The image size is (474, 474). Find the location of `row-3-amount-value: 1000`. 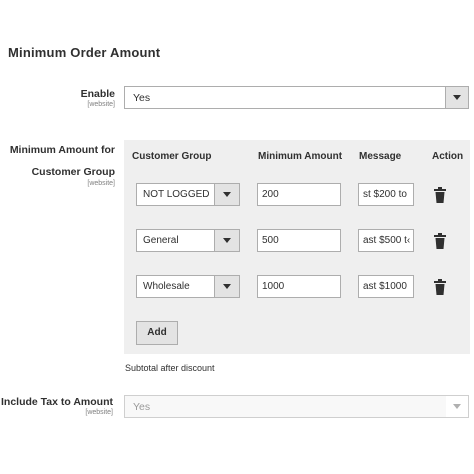

row-3-amount-value: 1000 is located at coordinates (273, 286).